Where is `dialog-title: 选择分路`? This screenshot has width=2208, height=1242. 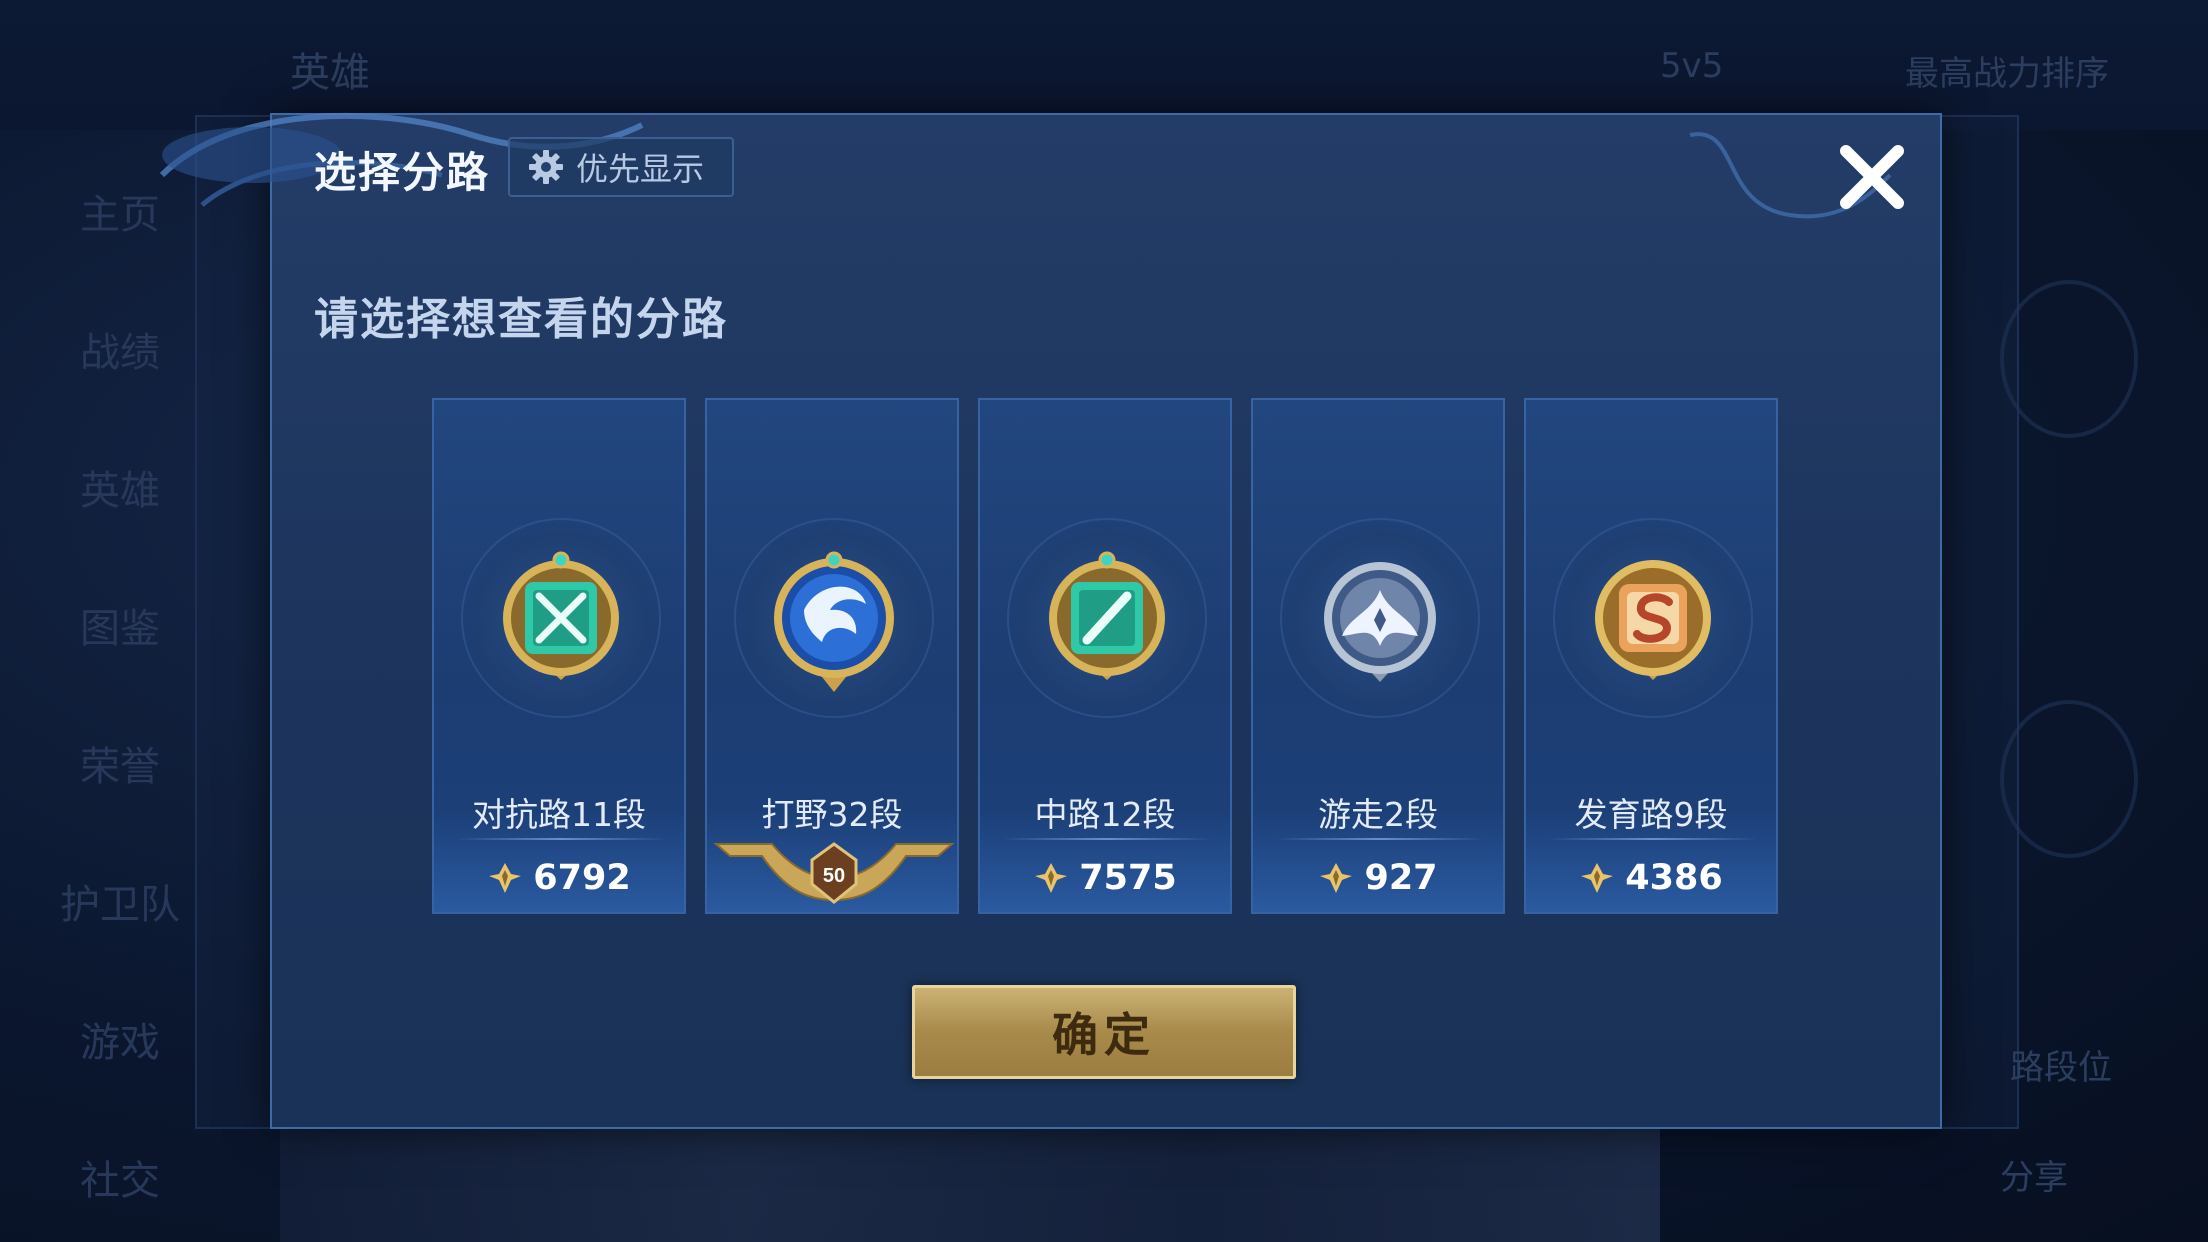 dialog-title: 选择分路 is located at coordinates (402, 172).